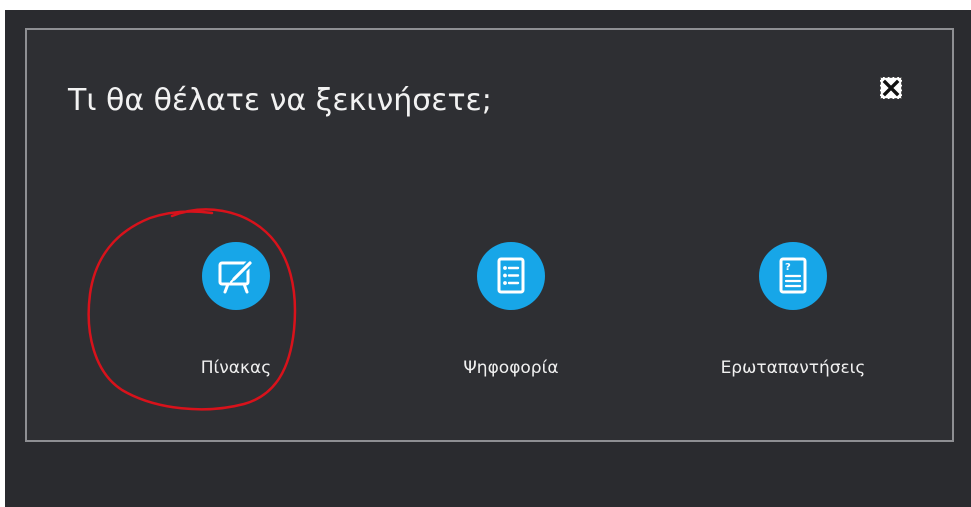 The width and height of the screenshot is (971, 507). Describe the element at coordinates (280, 100) in the screenshot. I see `dialog-title: Τι θα θέλατε να ξεκινήσετε;` at that location.